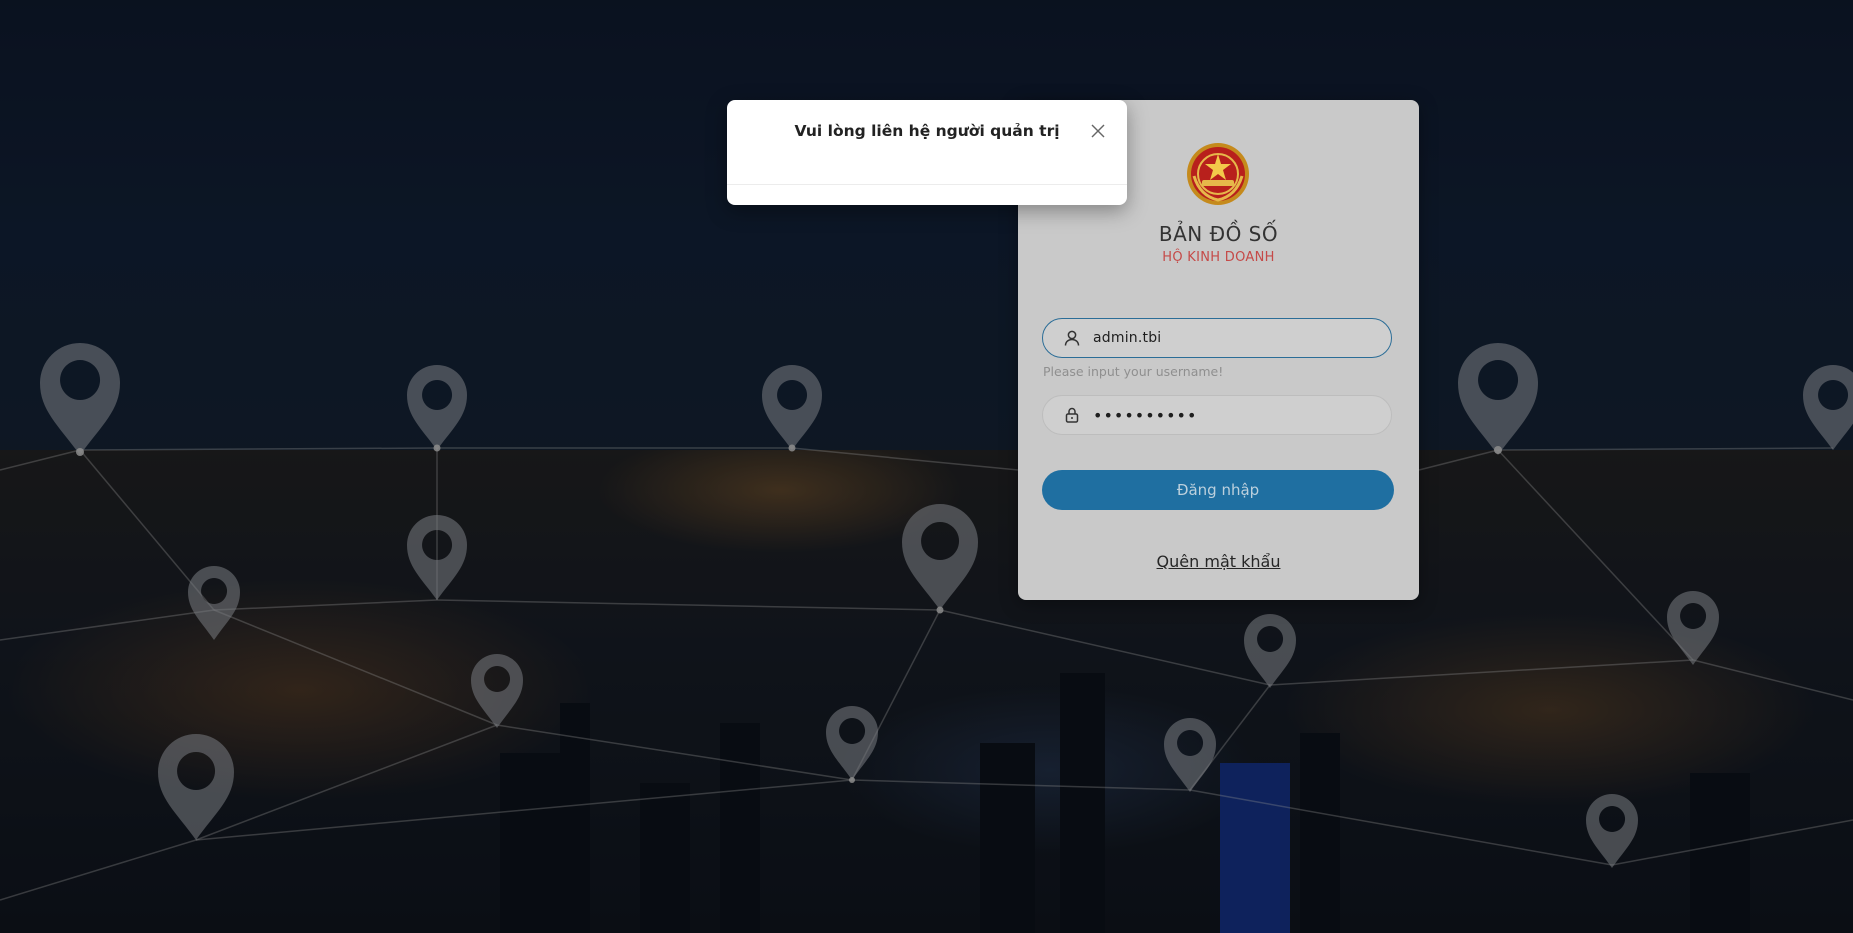 The image size is (1853, 933). I want to click on alert-modal: Vui lòng liên hệ người quản trị, so click(927, 152).